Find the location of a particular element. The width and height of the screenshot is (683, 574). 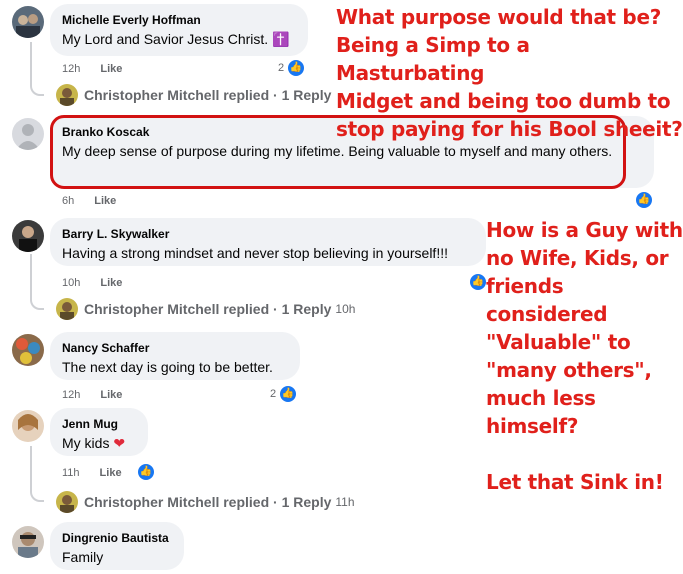

comment-meta: 6h Like is located at coordinates (89, 201).